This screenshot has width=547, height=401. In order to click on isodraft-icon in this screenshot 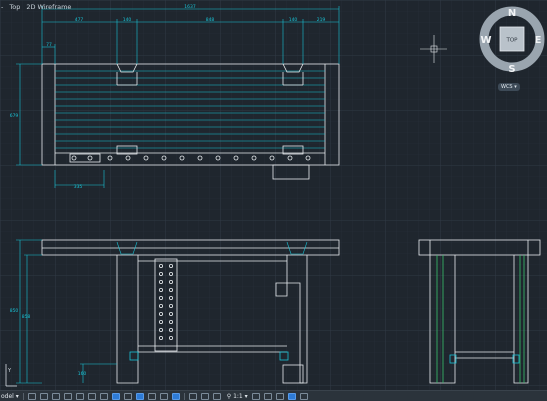, I will do `click(79, 396)`.